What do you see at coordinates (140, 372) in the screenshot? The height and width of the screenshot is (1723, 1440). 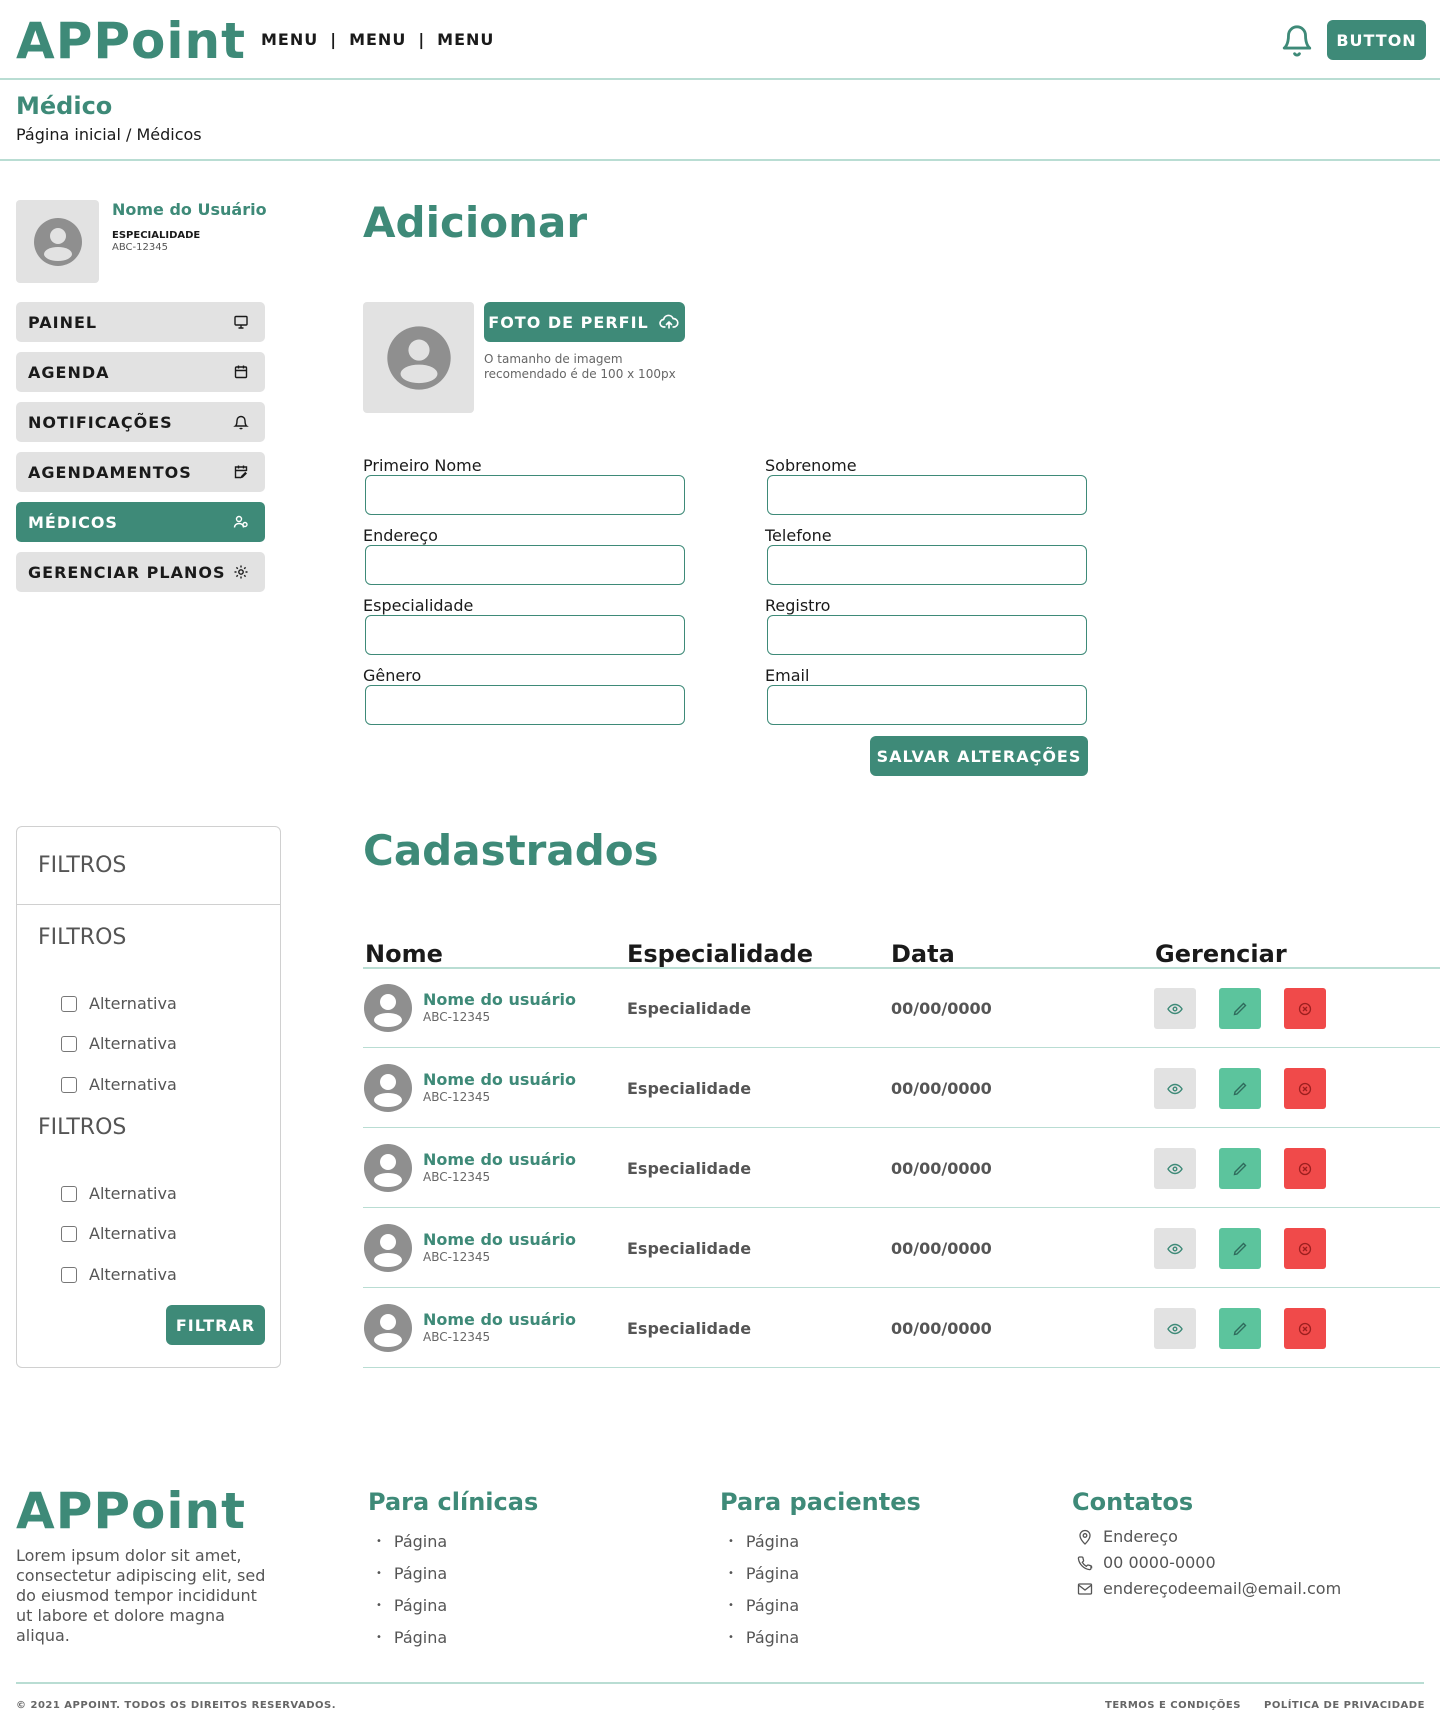 I see `sidebar-item-agenda: AGENDA` at bounding box center [140, 372].